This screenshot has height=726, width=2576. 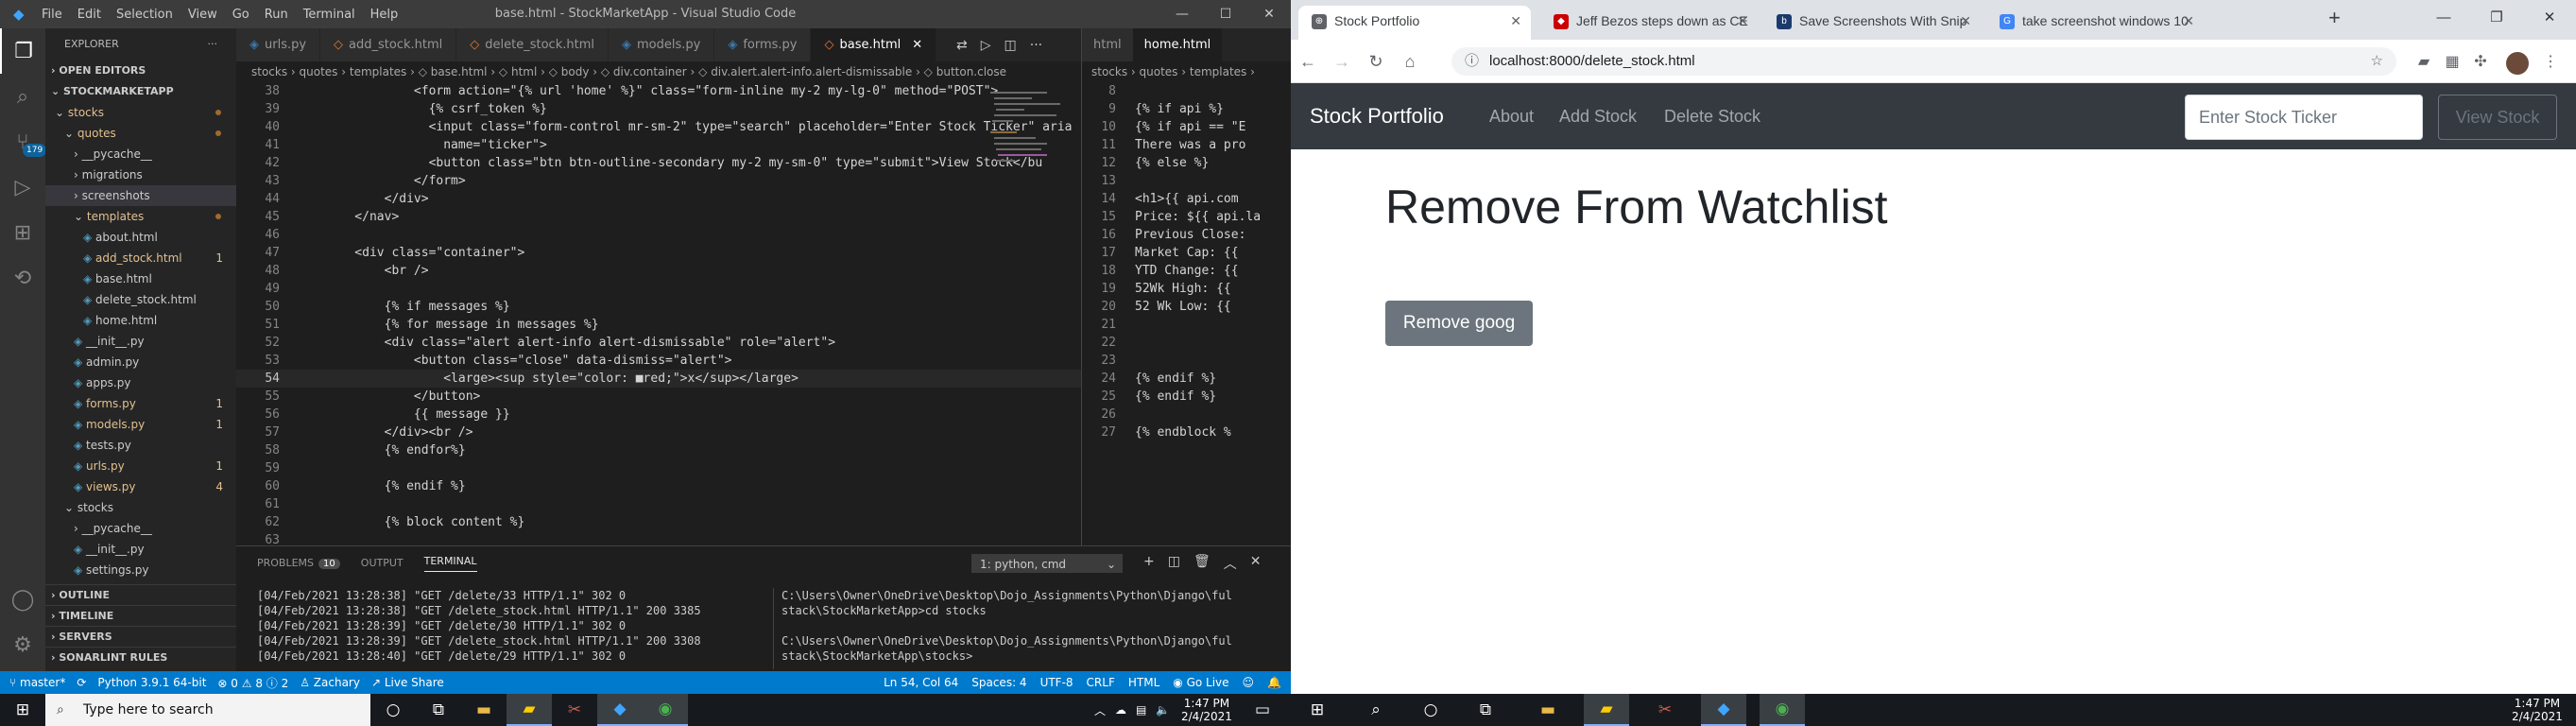 What do you see at coordinates (661, 44) in the screenshot?
I see `editor-tab: ◈ models.py` at bounding box center [661, 44].